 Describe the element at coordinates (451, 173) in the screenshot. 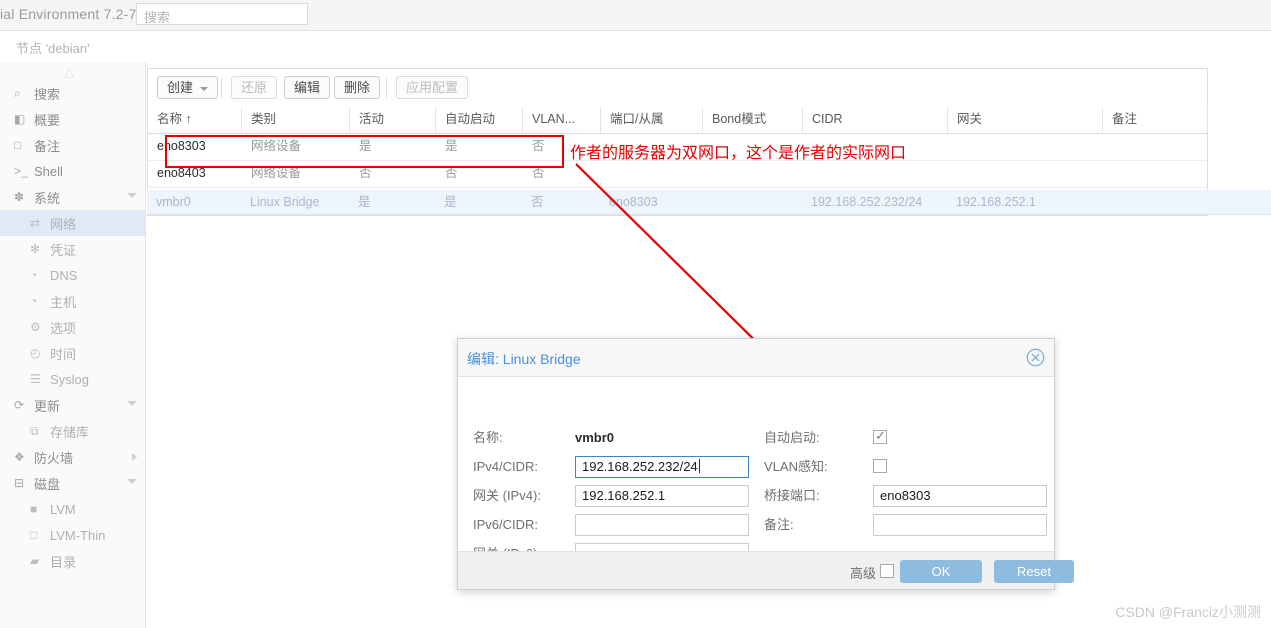

I see `cell-autostart: 否` at that location.